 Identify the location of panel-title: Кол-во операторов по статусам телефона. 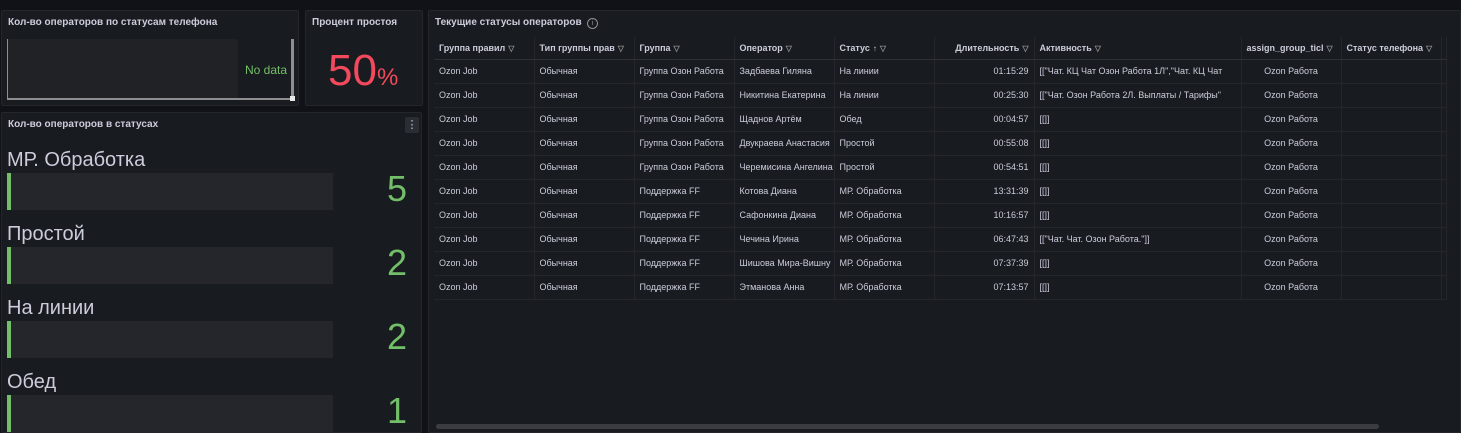
(113, 22).